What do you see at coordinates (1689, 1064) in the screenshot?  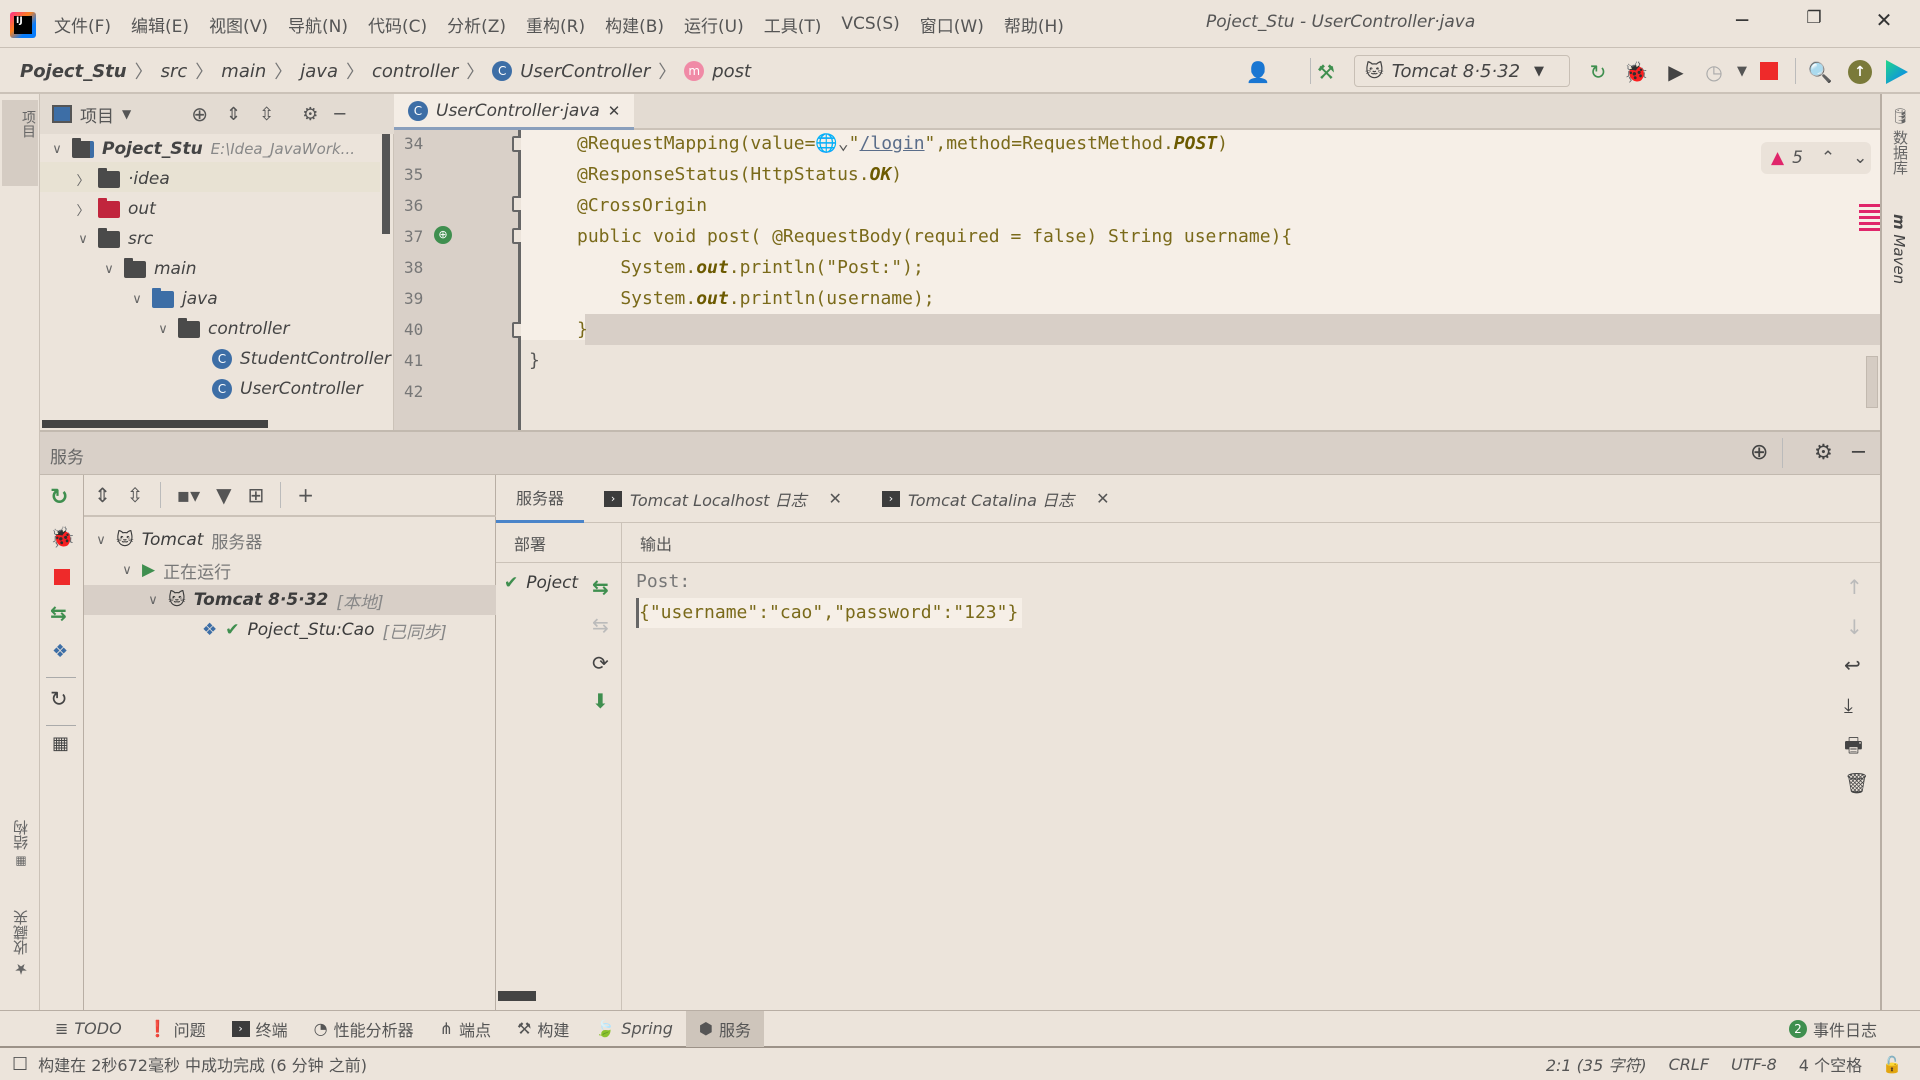 I see `line-separator: CRLF` at bounding box center [1689, 1064].